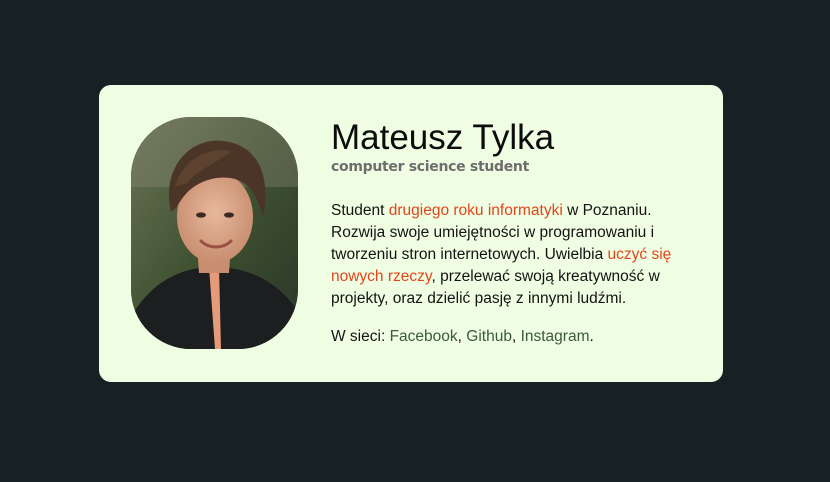 Image resolution: width=830 pixels, height=482 pixels. What do you see at coordinates (424, 336) in the screenshot?
I see `facebook-link: Facebook` at bounding box center [424, 336].